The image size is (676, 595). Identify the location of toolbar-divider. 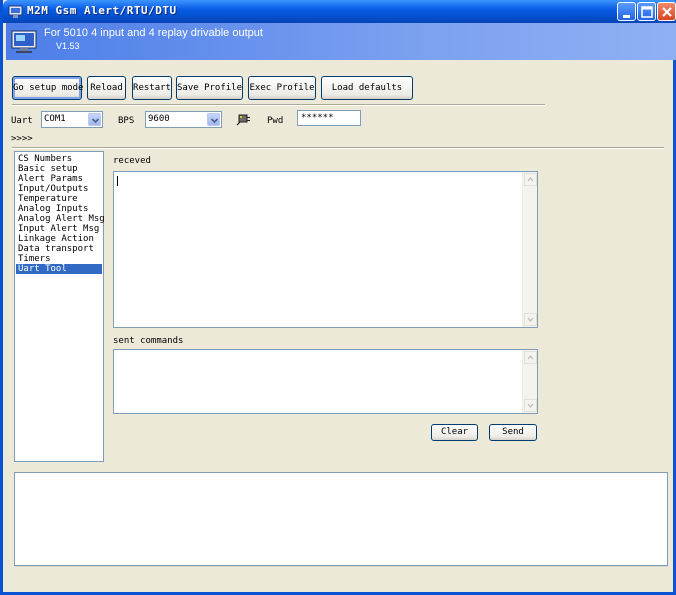
(278, 105).